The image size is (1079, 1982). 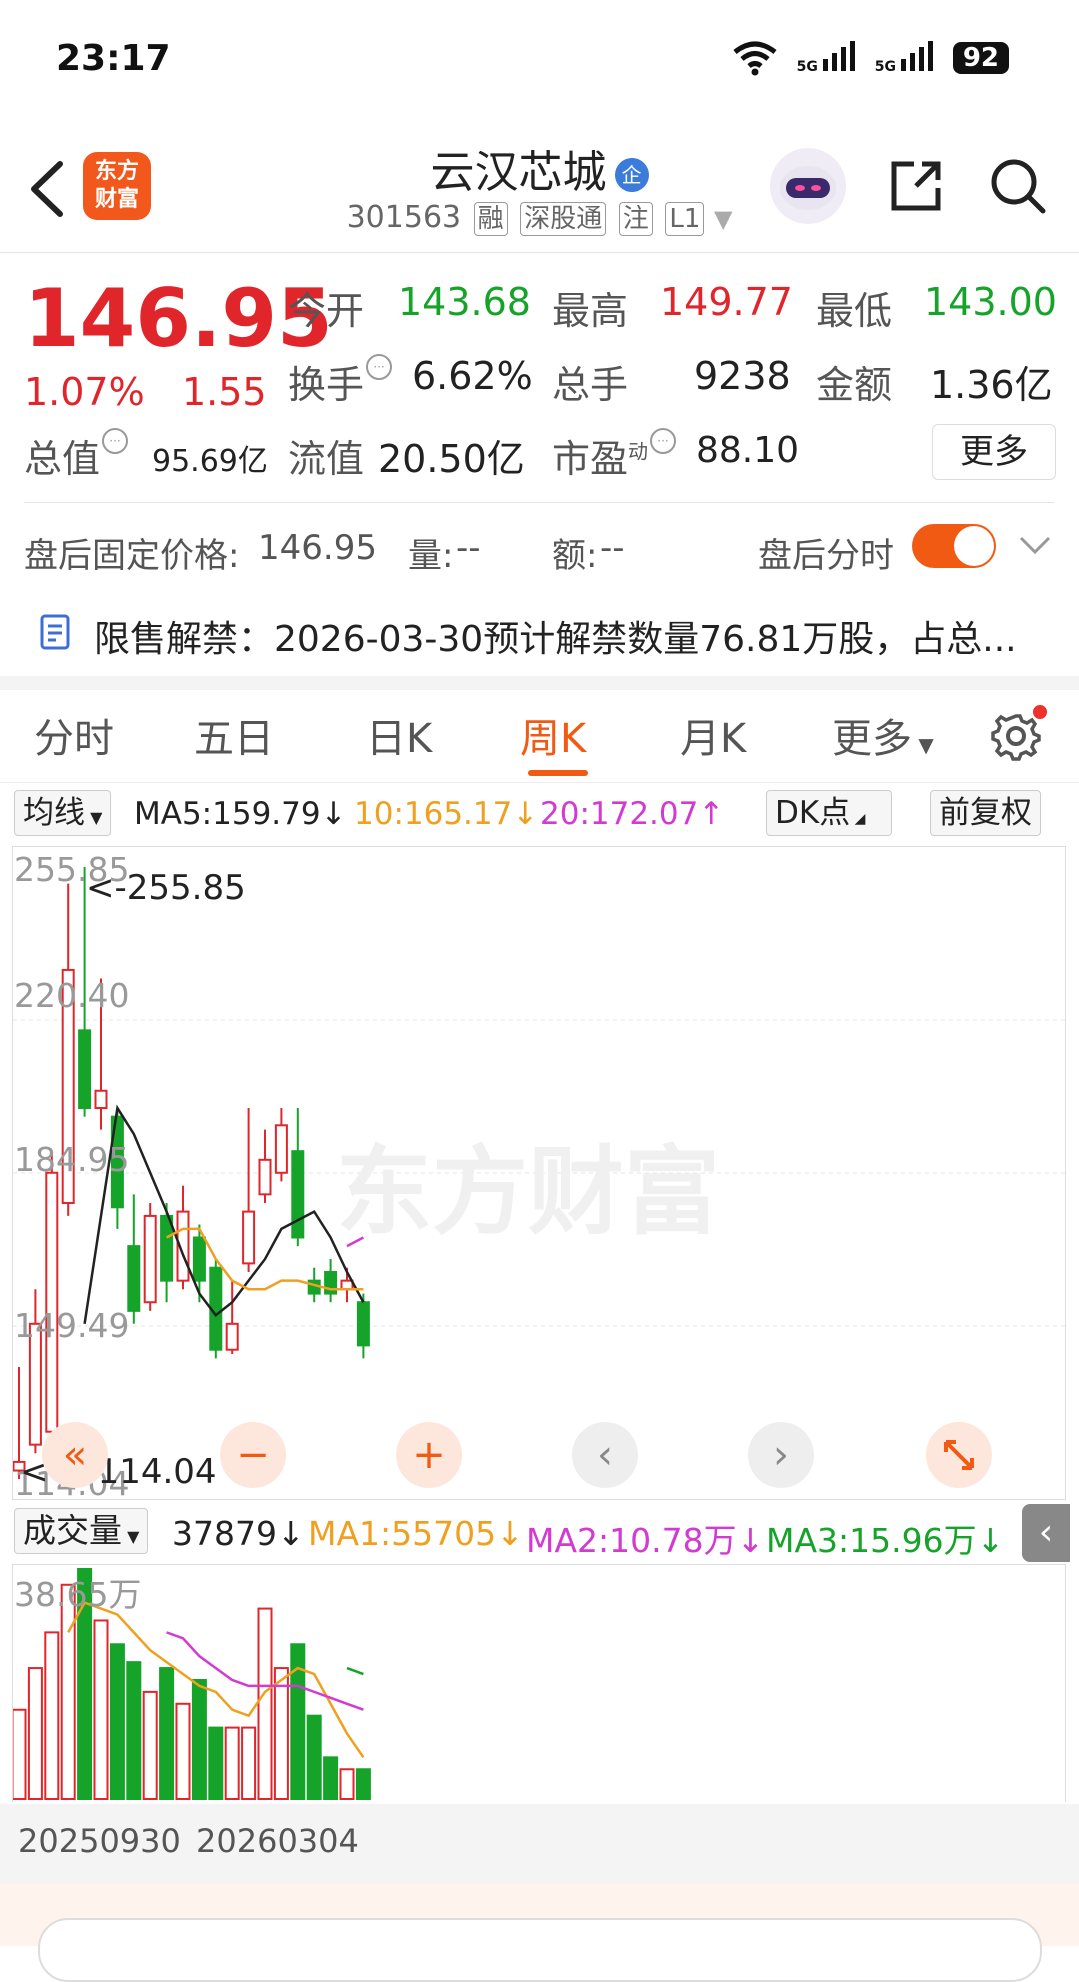 What do you see at coordinates (464, 302) in the screenshot?
I see `open-value: 143.68` at bounding box center [464, 302].